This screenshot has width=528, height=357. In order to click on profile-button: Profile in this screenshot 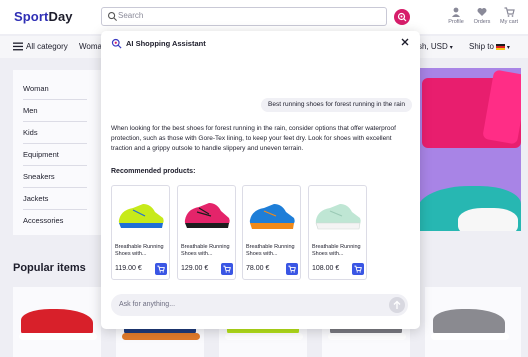, I will do `click(456, 16)`.